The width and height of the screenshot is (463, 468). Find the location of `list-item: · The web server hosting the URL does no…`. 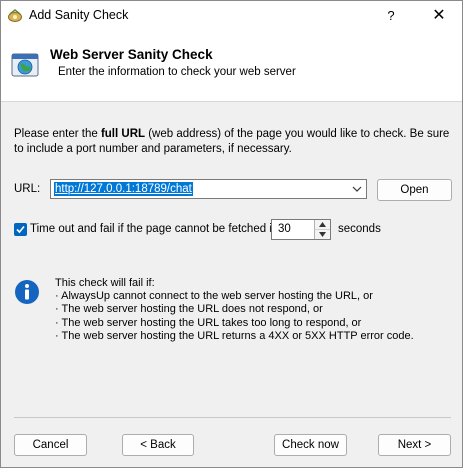

list-item: · The web server hosting the URL does no… is located at coordinates (189, 309).